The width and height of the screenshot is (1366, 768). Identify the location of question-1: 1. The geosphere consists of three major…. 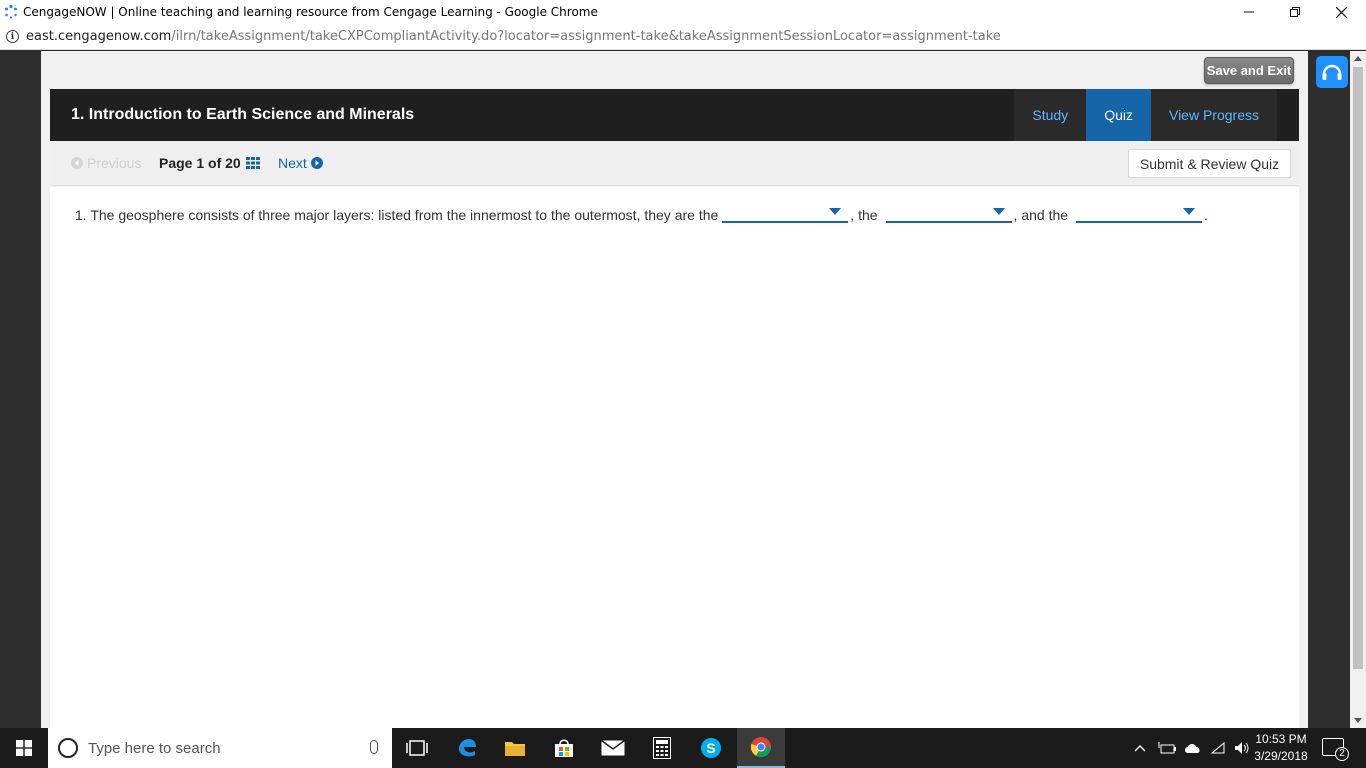
(643, 213).